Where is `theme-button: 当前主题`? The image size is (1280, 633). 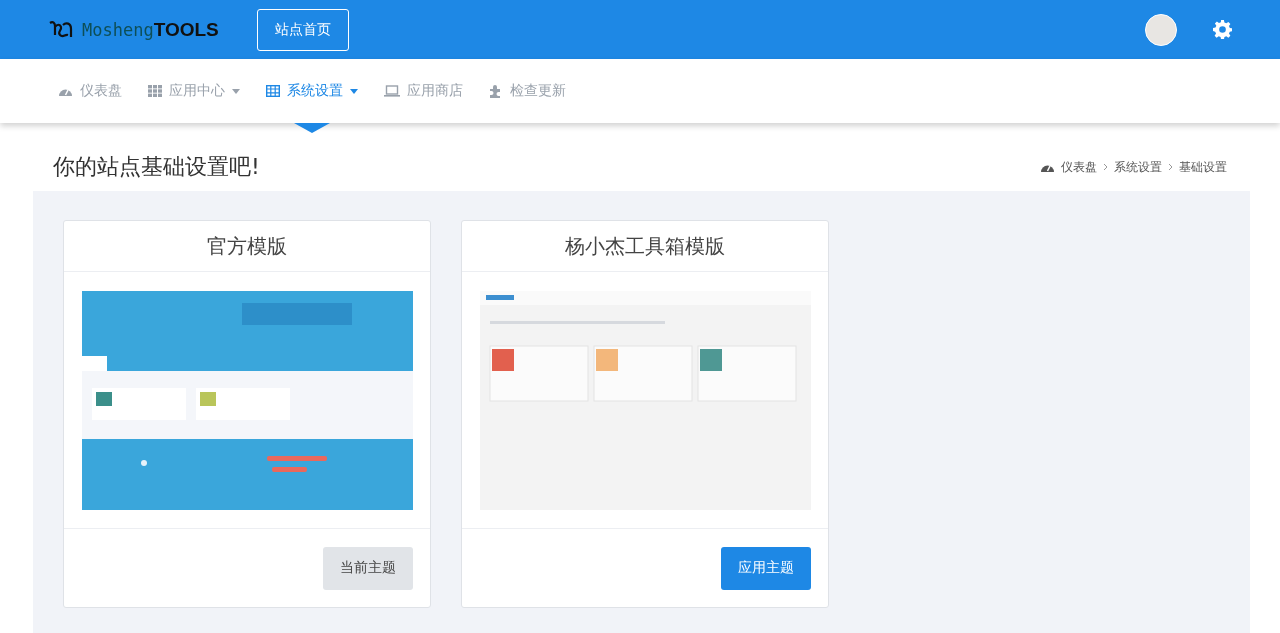 theme-button: 当前主题 is located at coordinates (368, 568).